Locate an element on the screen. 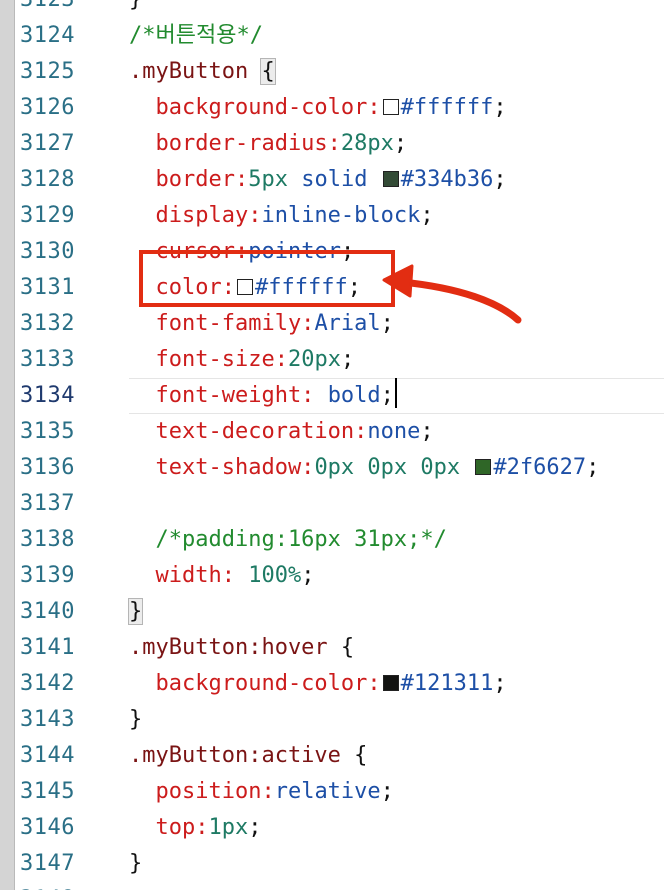 This screenshot has width=664, height=890. code-line: 3148 is located at coordinates (339, 886).